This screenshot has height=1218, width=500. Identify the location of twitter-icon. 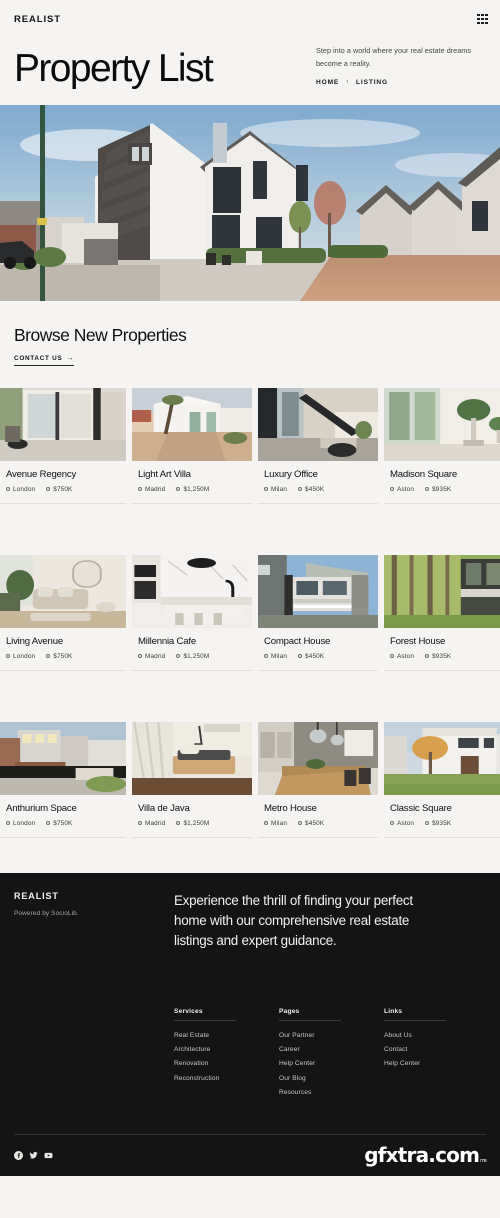
(33, 1155).